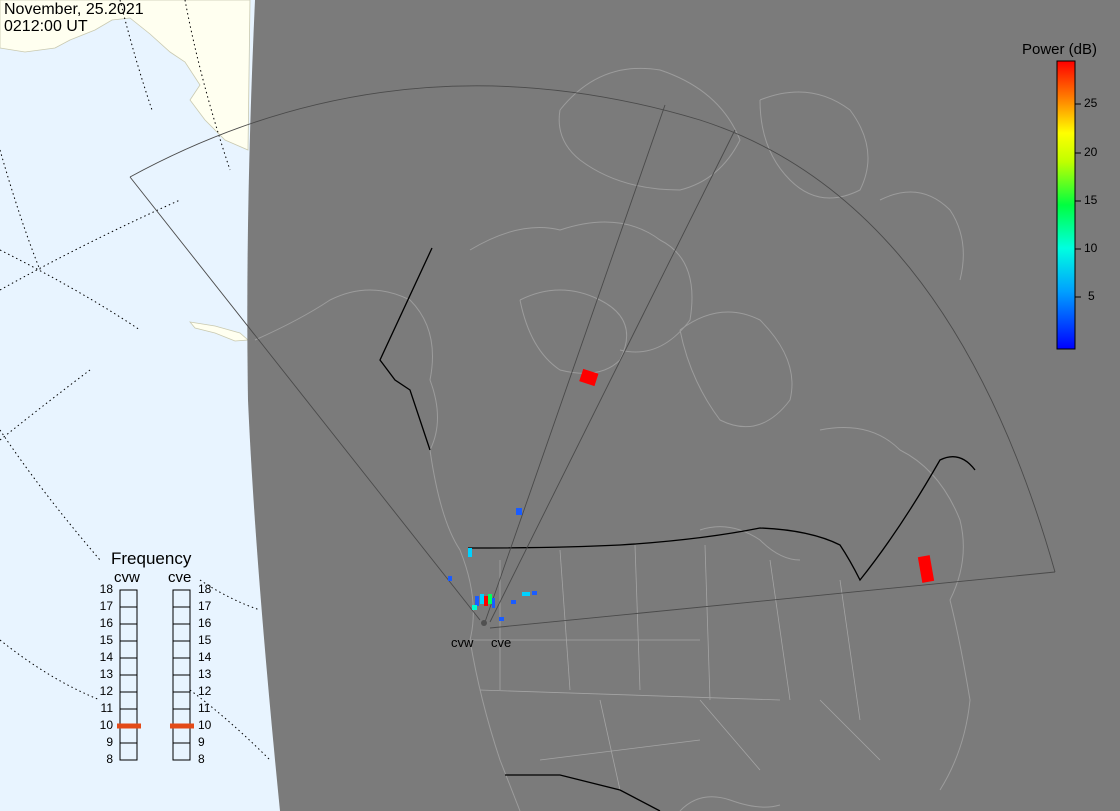 The image size is (1120, 811). Describe the element at coordinates (182, 726) in the screenshot. I see `cve-frequency-indicator` at that location.